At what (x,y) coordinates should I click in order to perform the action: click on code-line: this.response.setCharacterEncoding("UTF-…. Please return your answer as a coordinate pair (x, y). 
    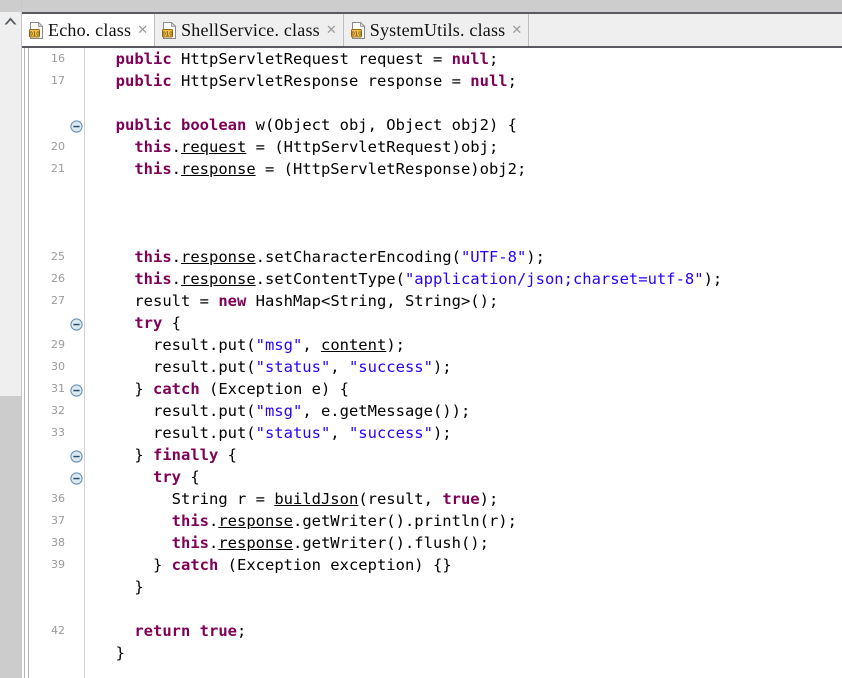
    Looking at the image, I should click on (463, 257).